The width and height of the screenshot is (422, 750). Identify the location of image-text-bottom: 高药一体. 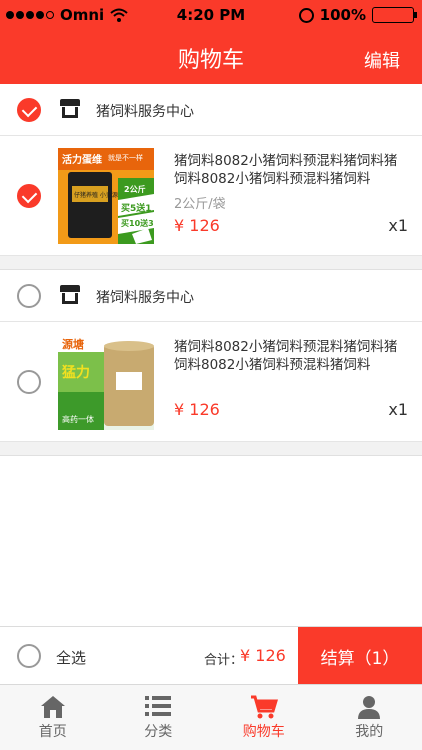
(78, 419).